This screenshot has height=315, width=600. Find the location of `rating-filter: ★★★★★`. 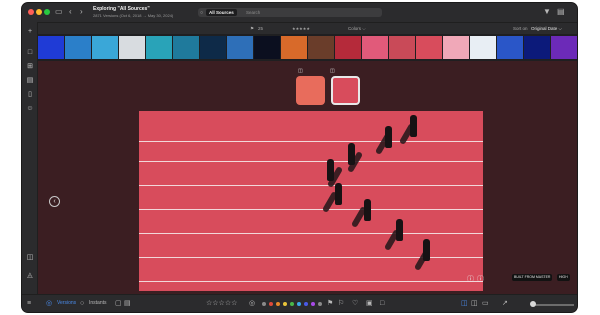

rating-filter: ★★★★★ is located at coordinates (301, 28).